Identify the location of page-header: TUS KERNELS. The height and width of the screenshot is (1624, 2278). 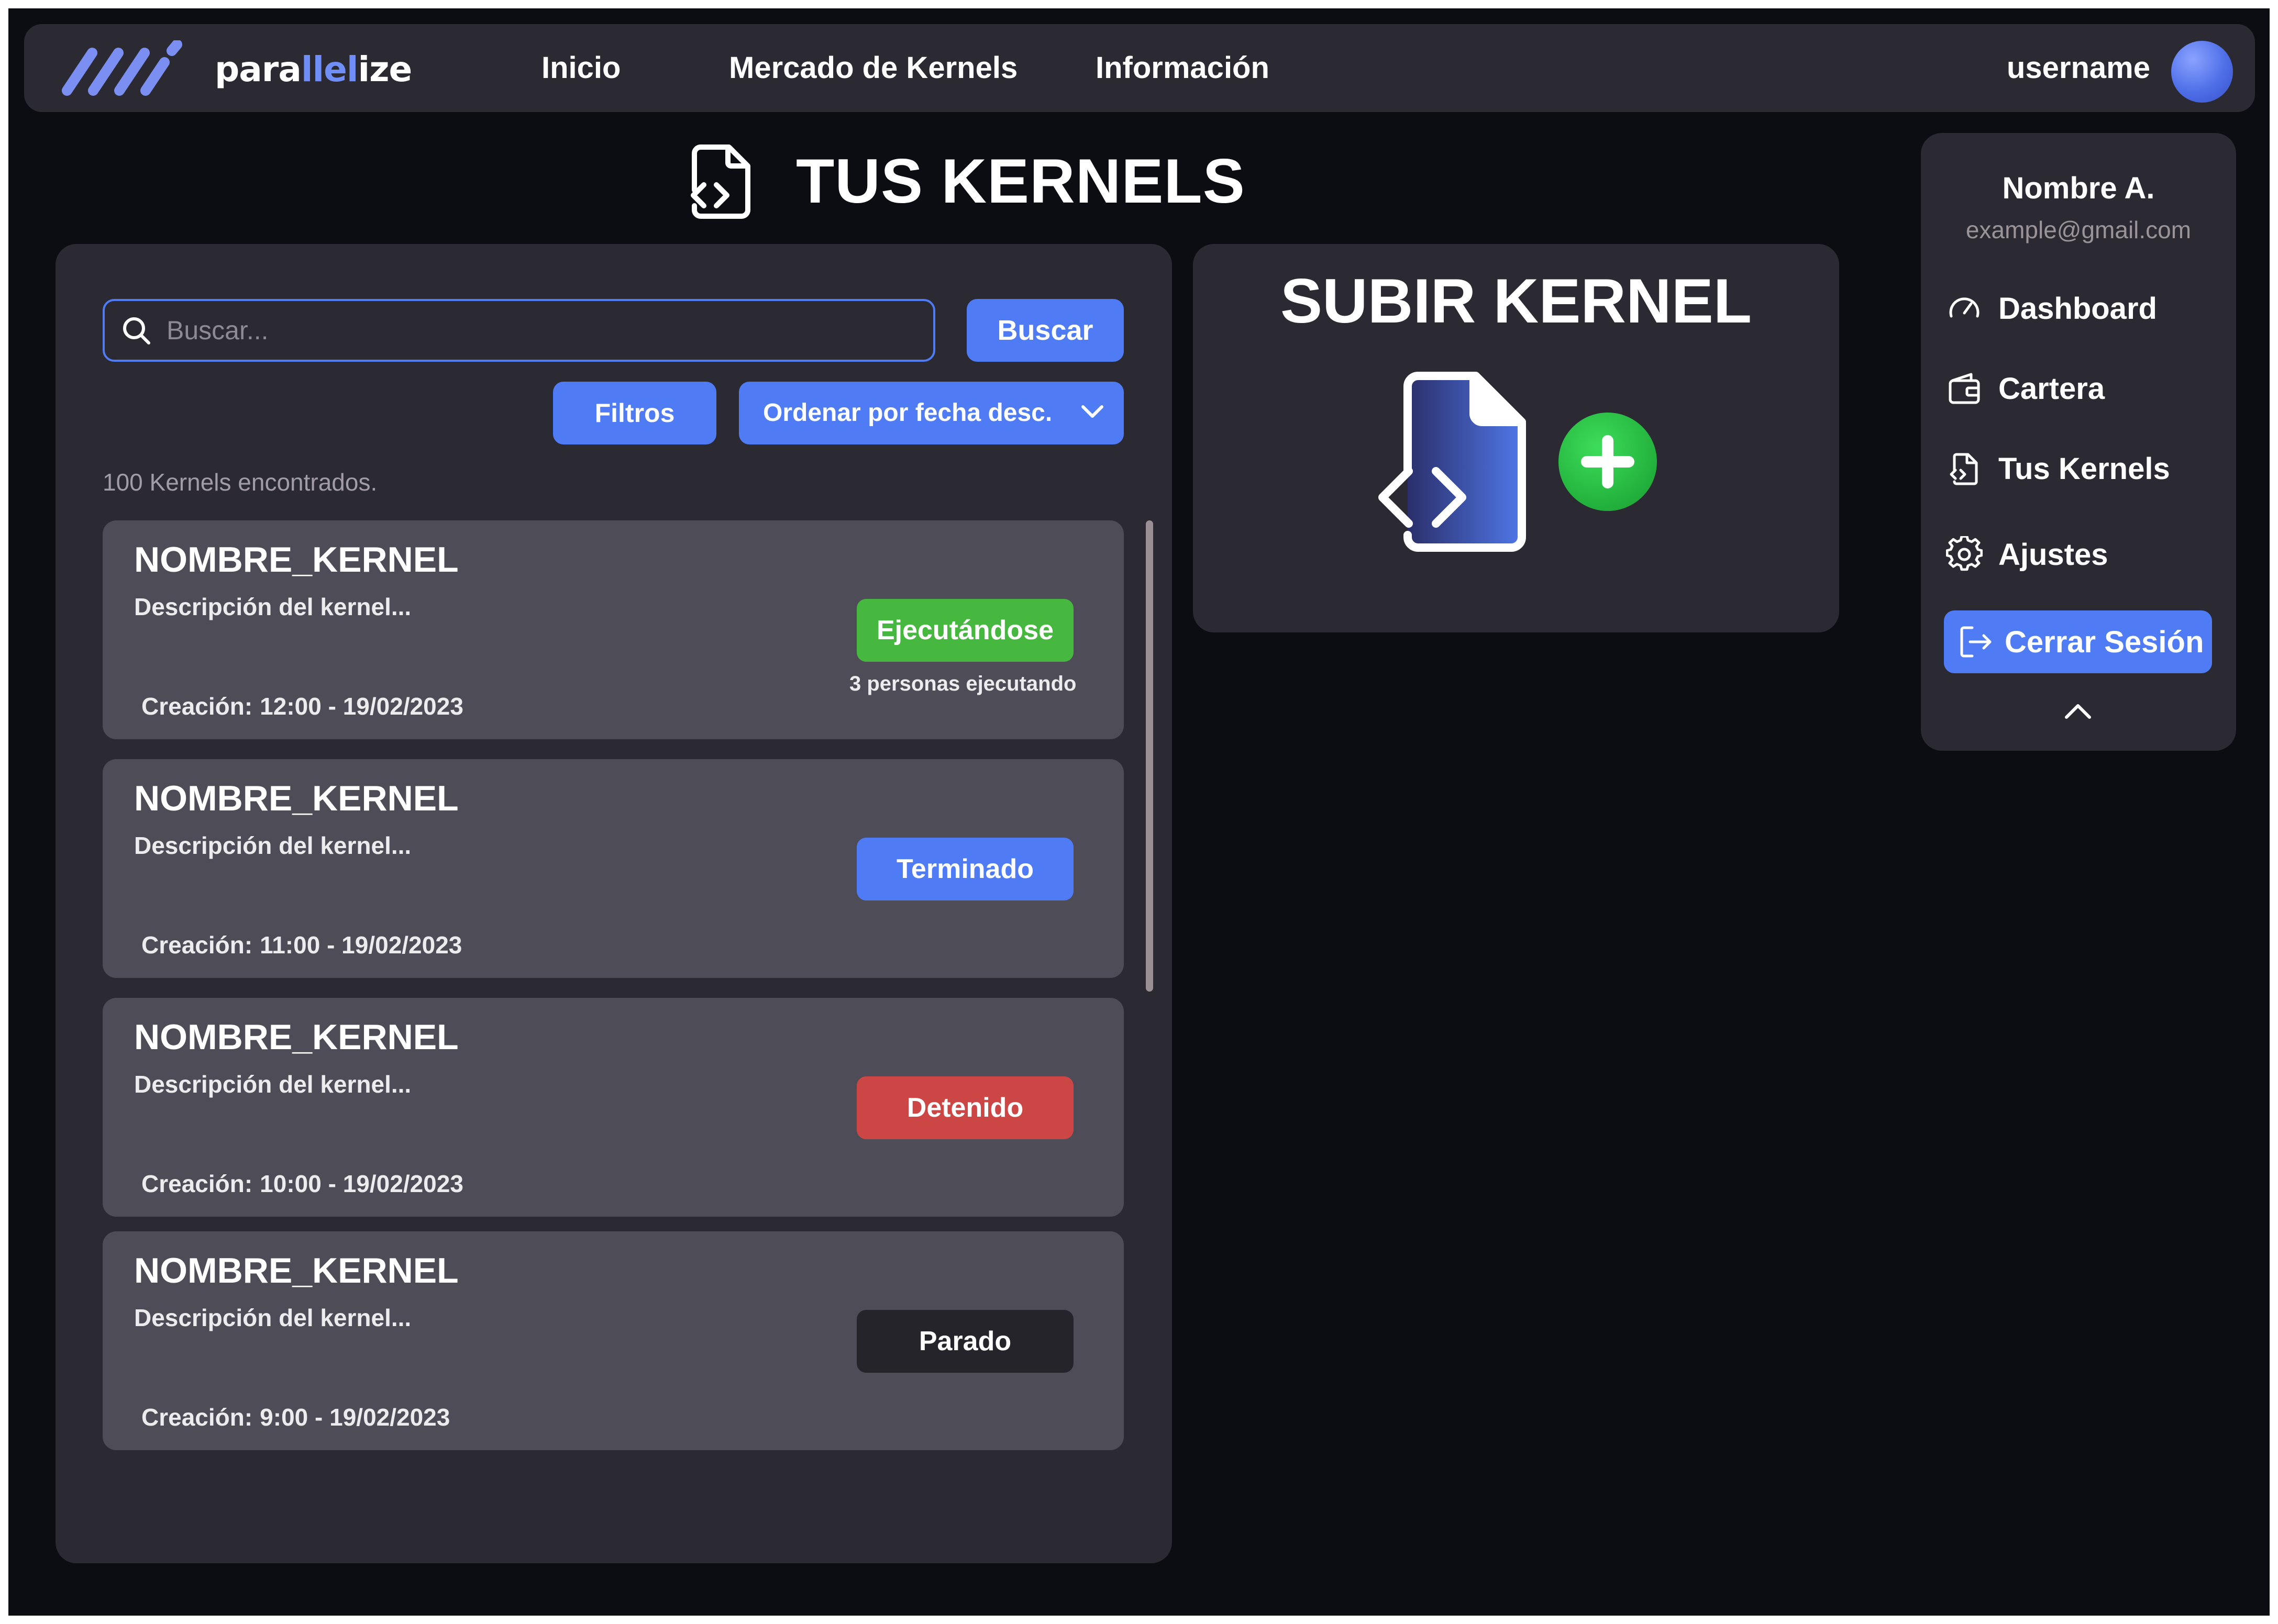
(964, 181).